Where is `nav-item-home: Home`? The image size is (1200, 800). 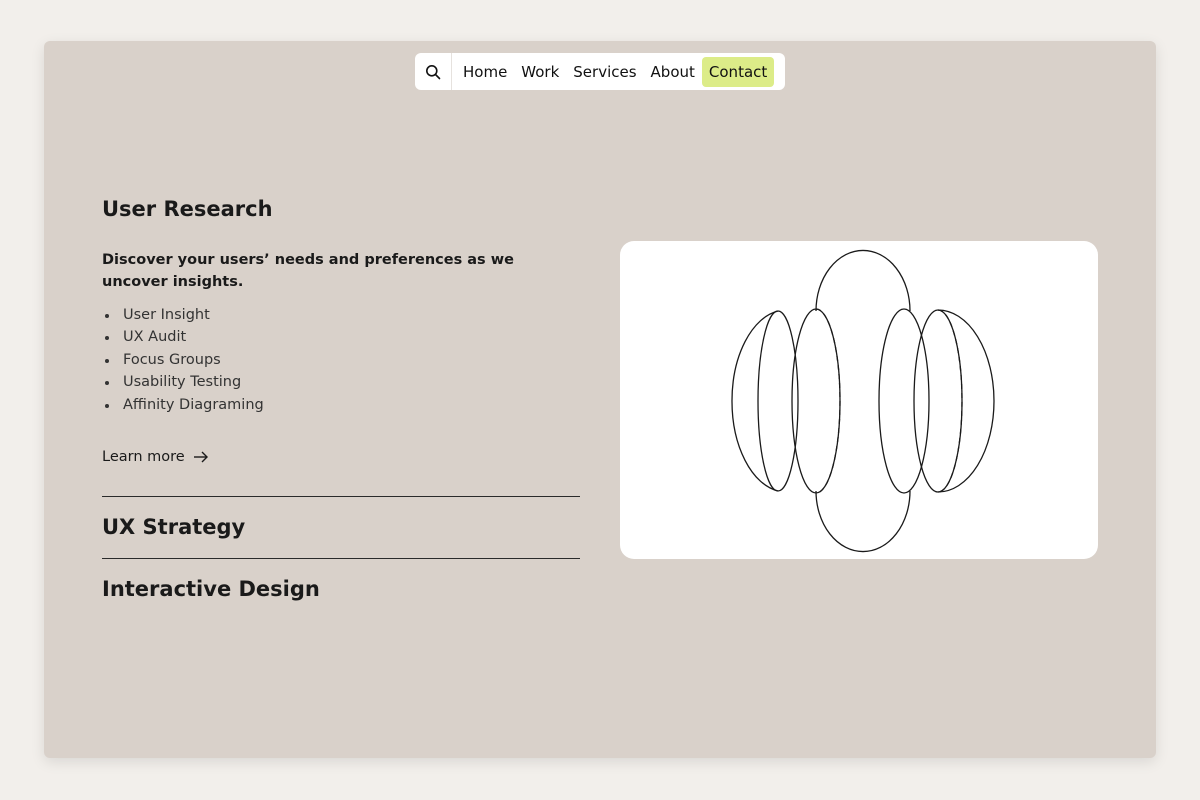
nav-item-home: Home is located at coordinates (485, 72).